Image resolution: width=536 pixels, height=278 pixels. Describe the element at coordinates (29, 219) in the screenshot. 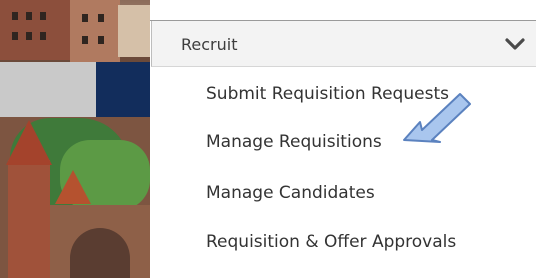

I see `photo-tower` at that location.